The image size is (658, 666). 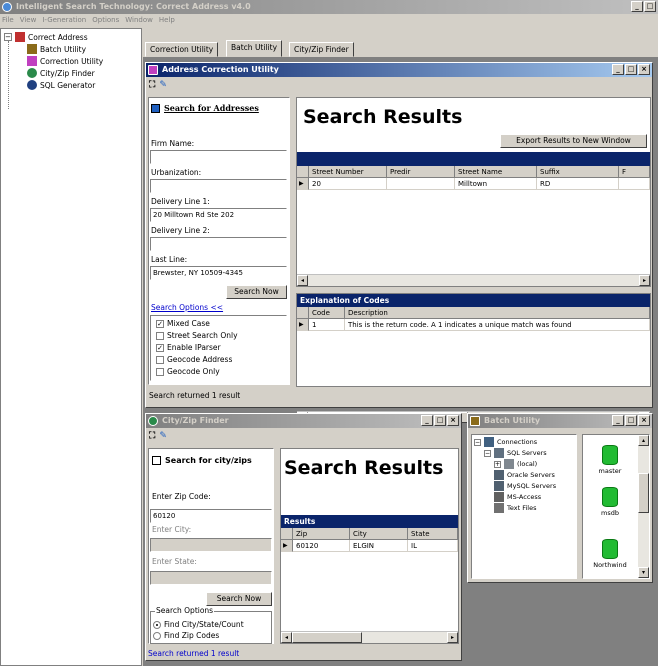 I want to click on state-input, so click(x=211, y=578).